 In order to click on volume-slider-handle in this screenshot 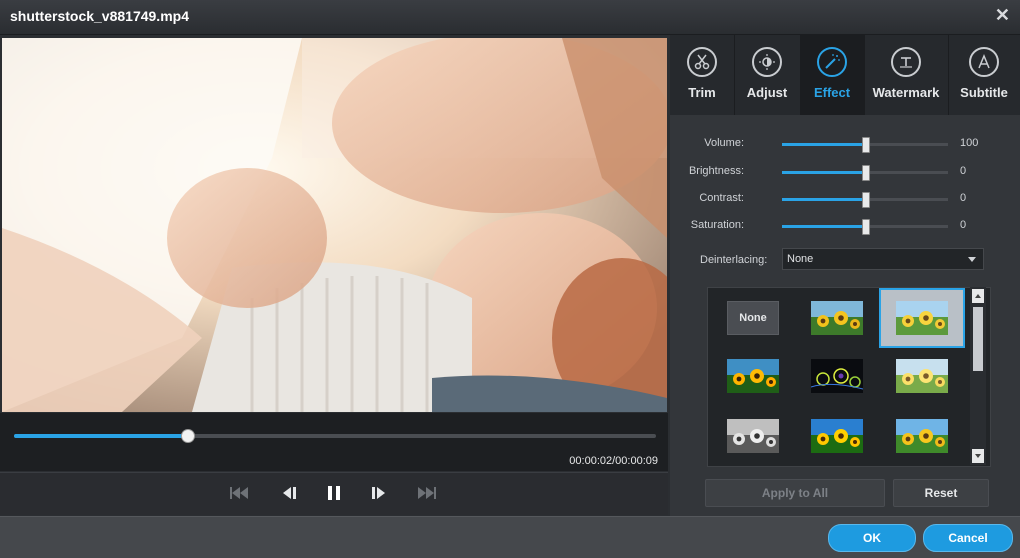, I will do `click(866, 145)`.